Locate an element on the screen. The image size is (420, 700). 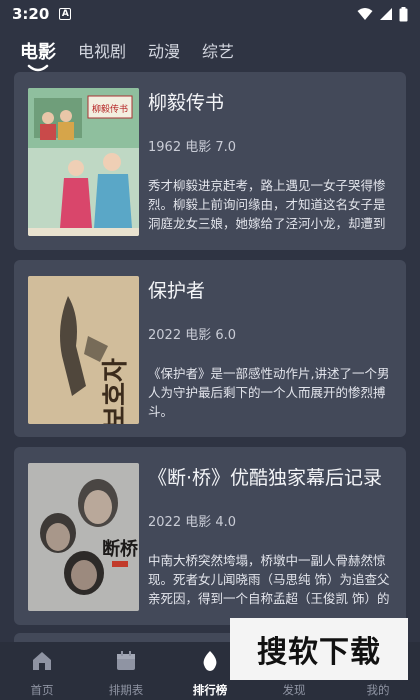
movie-poster: 断桥 is located at coordinates (83, 537).